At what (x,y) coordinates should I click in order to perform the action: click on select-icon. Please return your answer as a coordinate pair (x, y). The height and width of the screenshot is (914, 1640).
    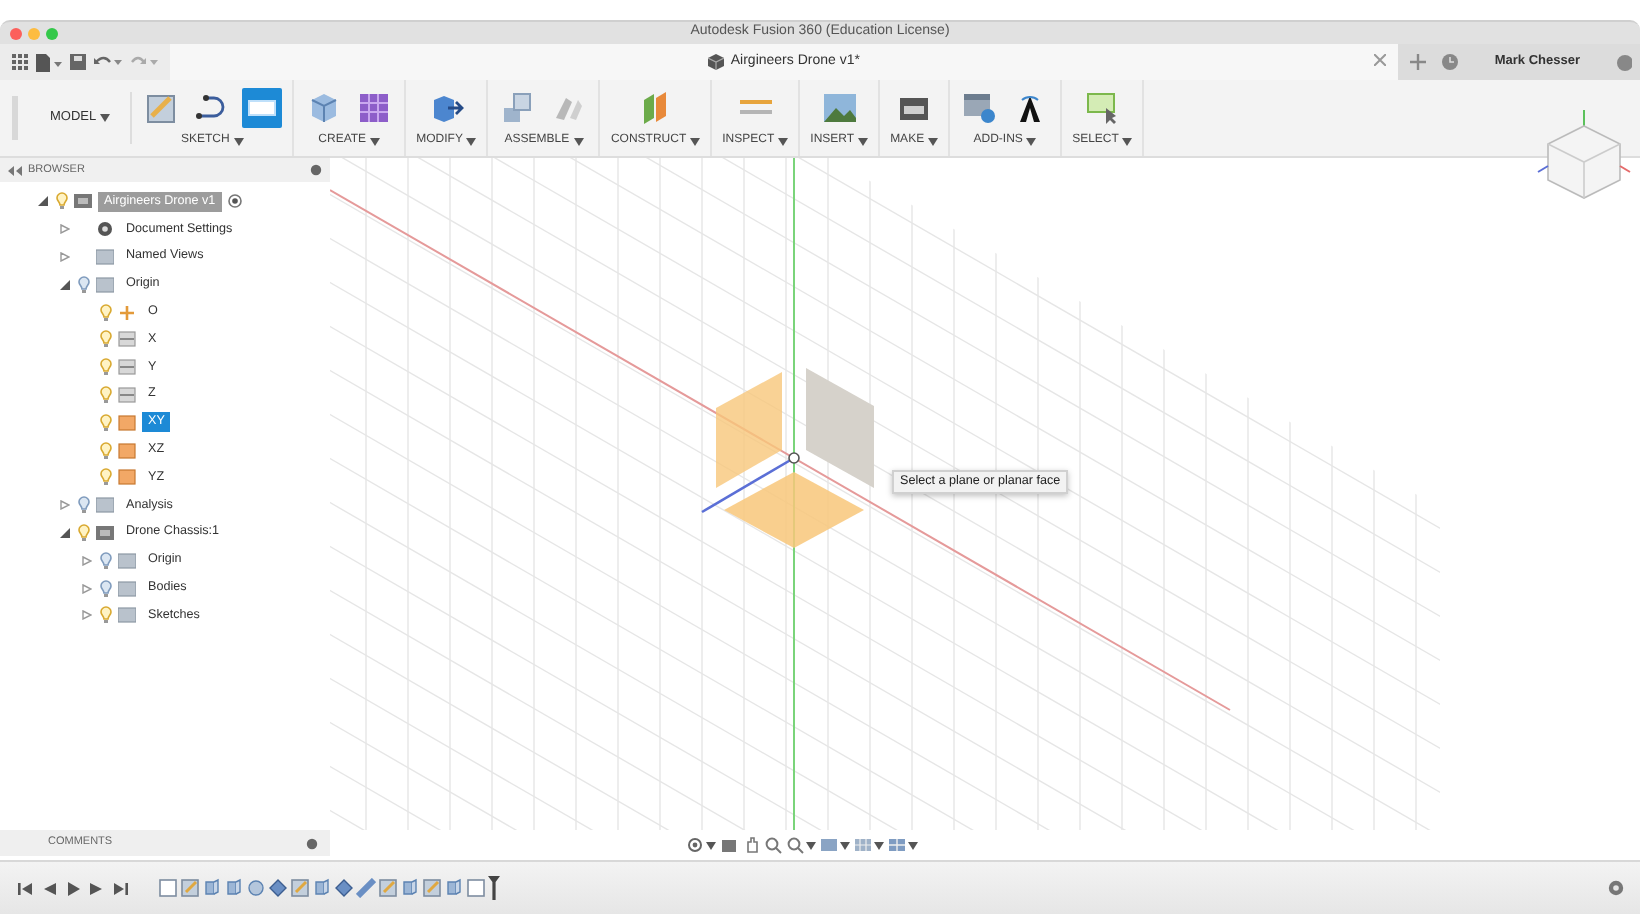
    Looking at the image, I should click on (1102, 108).